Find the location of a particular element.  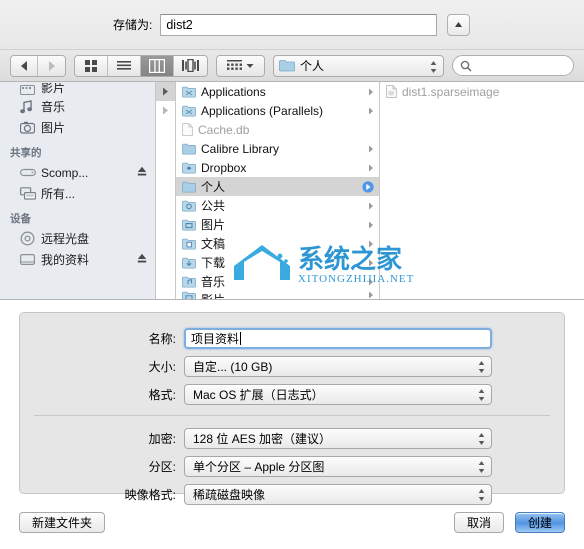

file-row: 影片 is located at coordinates (277, 295).